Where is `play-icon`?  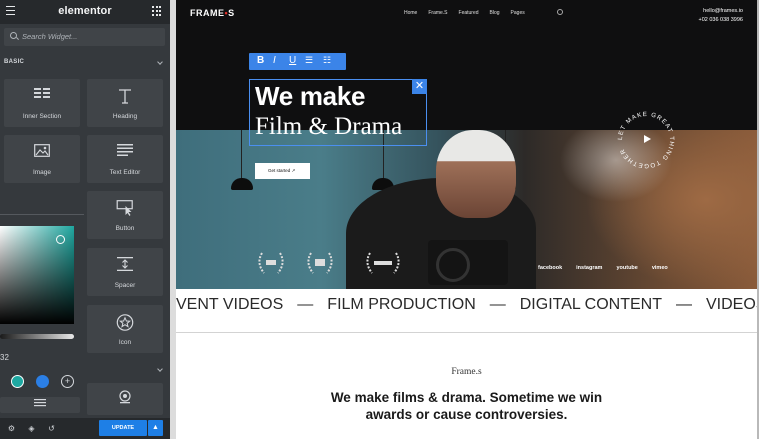
play-icon is located at coordinates (647, 139).